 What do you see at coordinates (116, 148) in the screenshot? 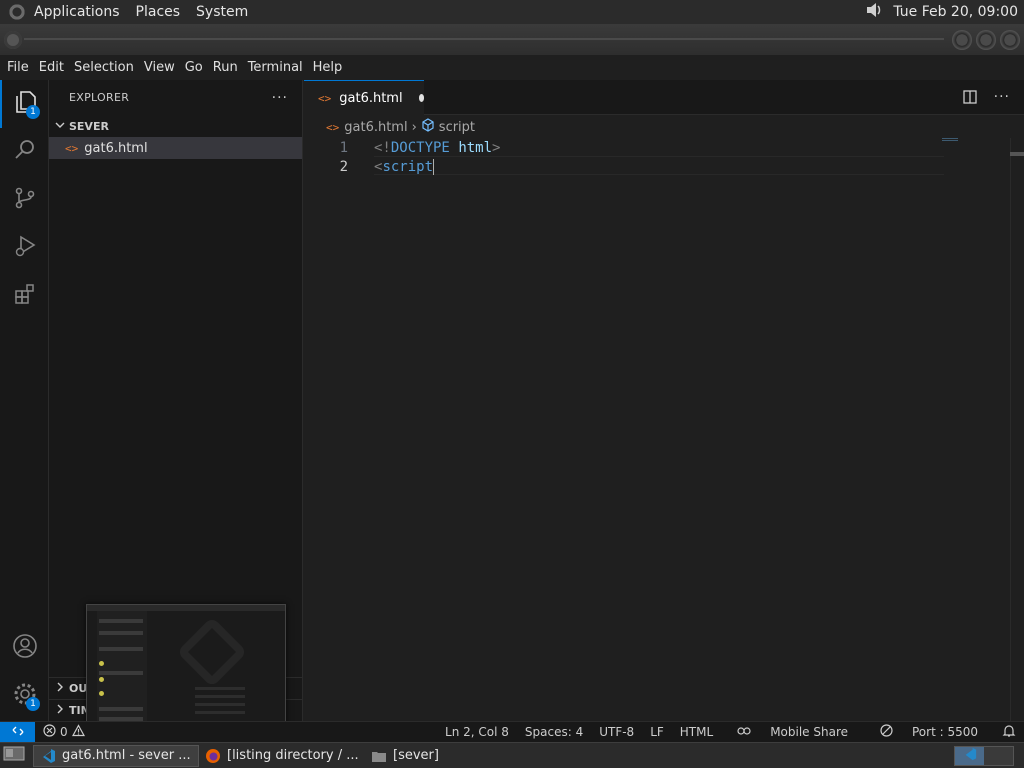
I see `file-item-label: gat6.html` at bounding box center [116, 148].